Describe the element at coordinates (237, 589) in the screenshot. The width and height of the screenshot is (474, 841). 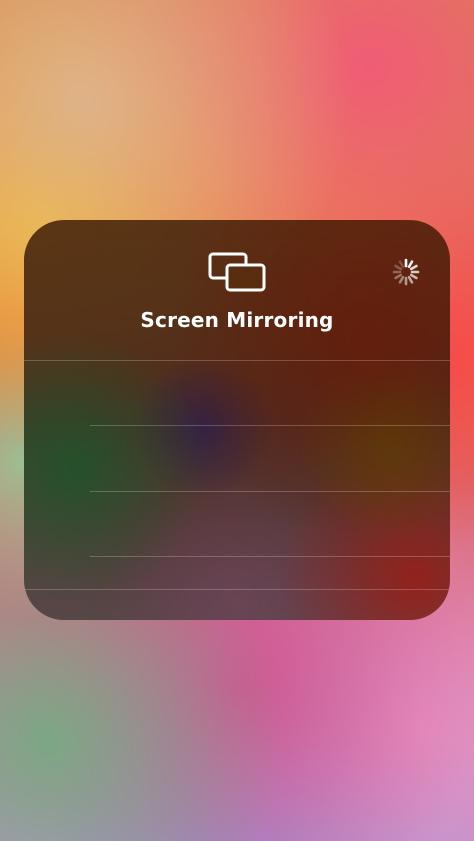
I see `list-bottom-separator` at that location.